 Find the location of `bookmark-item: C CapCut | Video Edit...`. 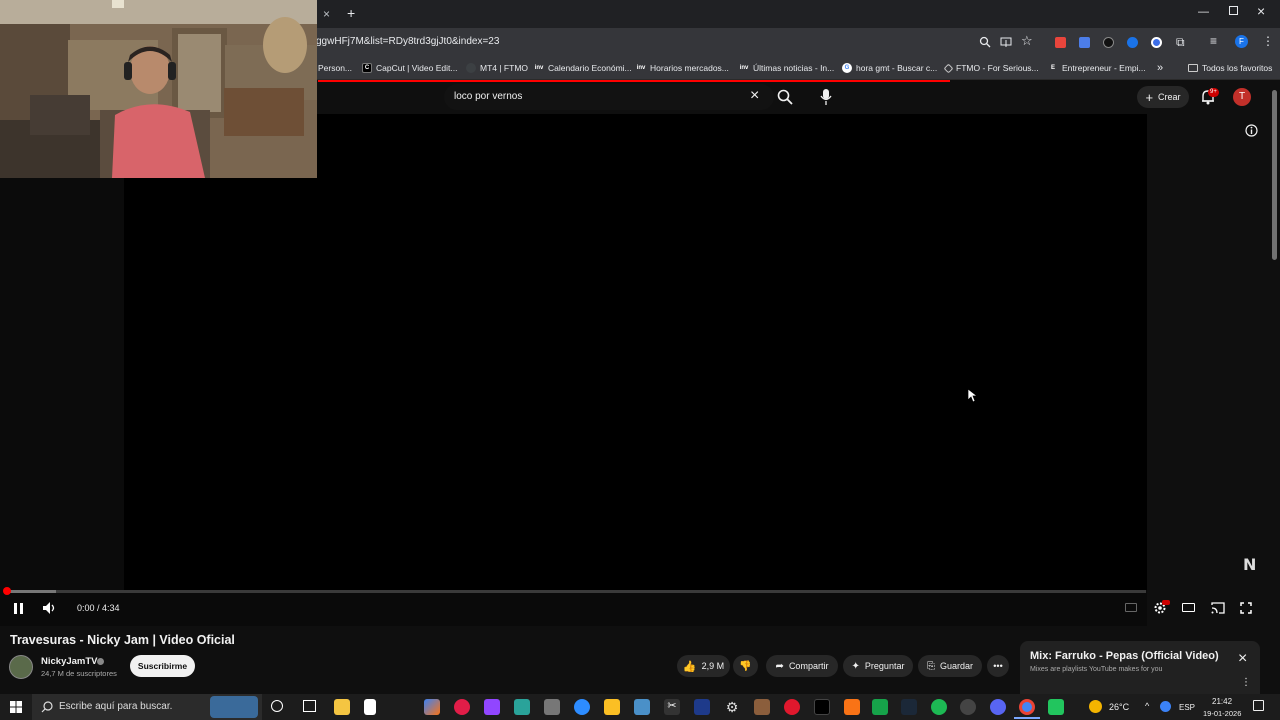

bookmark-item: C CapCut | Video Edit... is located at coordinates (409, 68).